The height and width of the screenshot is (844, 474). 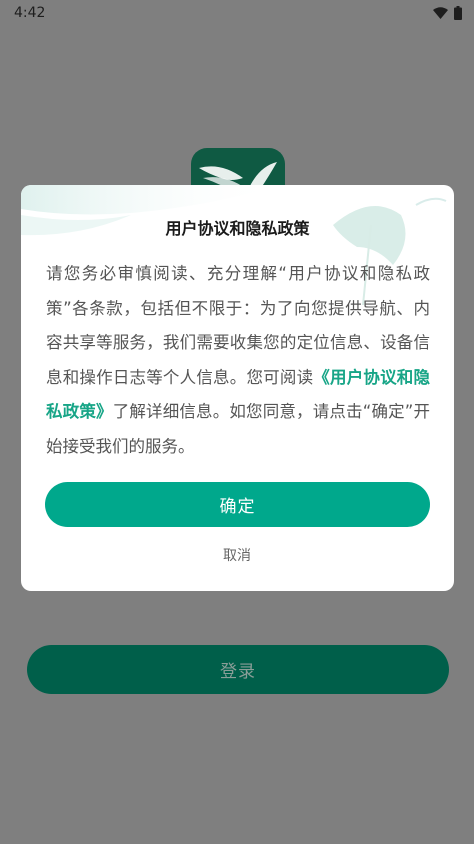 I want to click on login-button: 登录, so click(x=238, y=669).